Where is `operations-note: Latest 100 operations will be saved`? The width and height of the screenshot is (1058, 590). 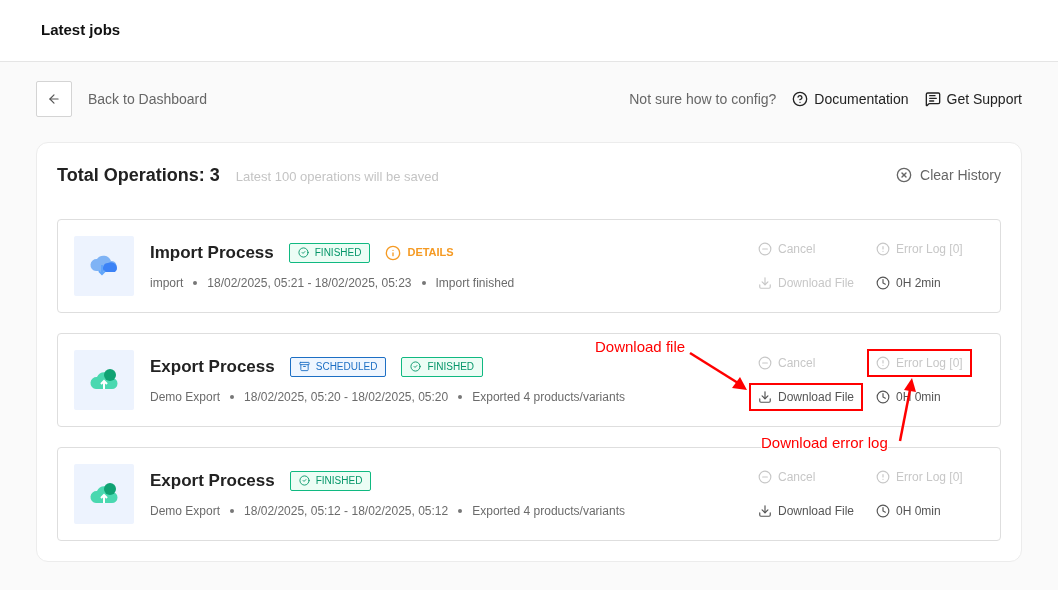
operations-note: Latest 100 operations will be saved is located at coordinates (337, 176).